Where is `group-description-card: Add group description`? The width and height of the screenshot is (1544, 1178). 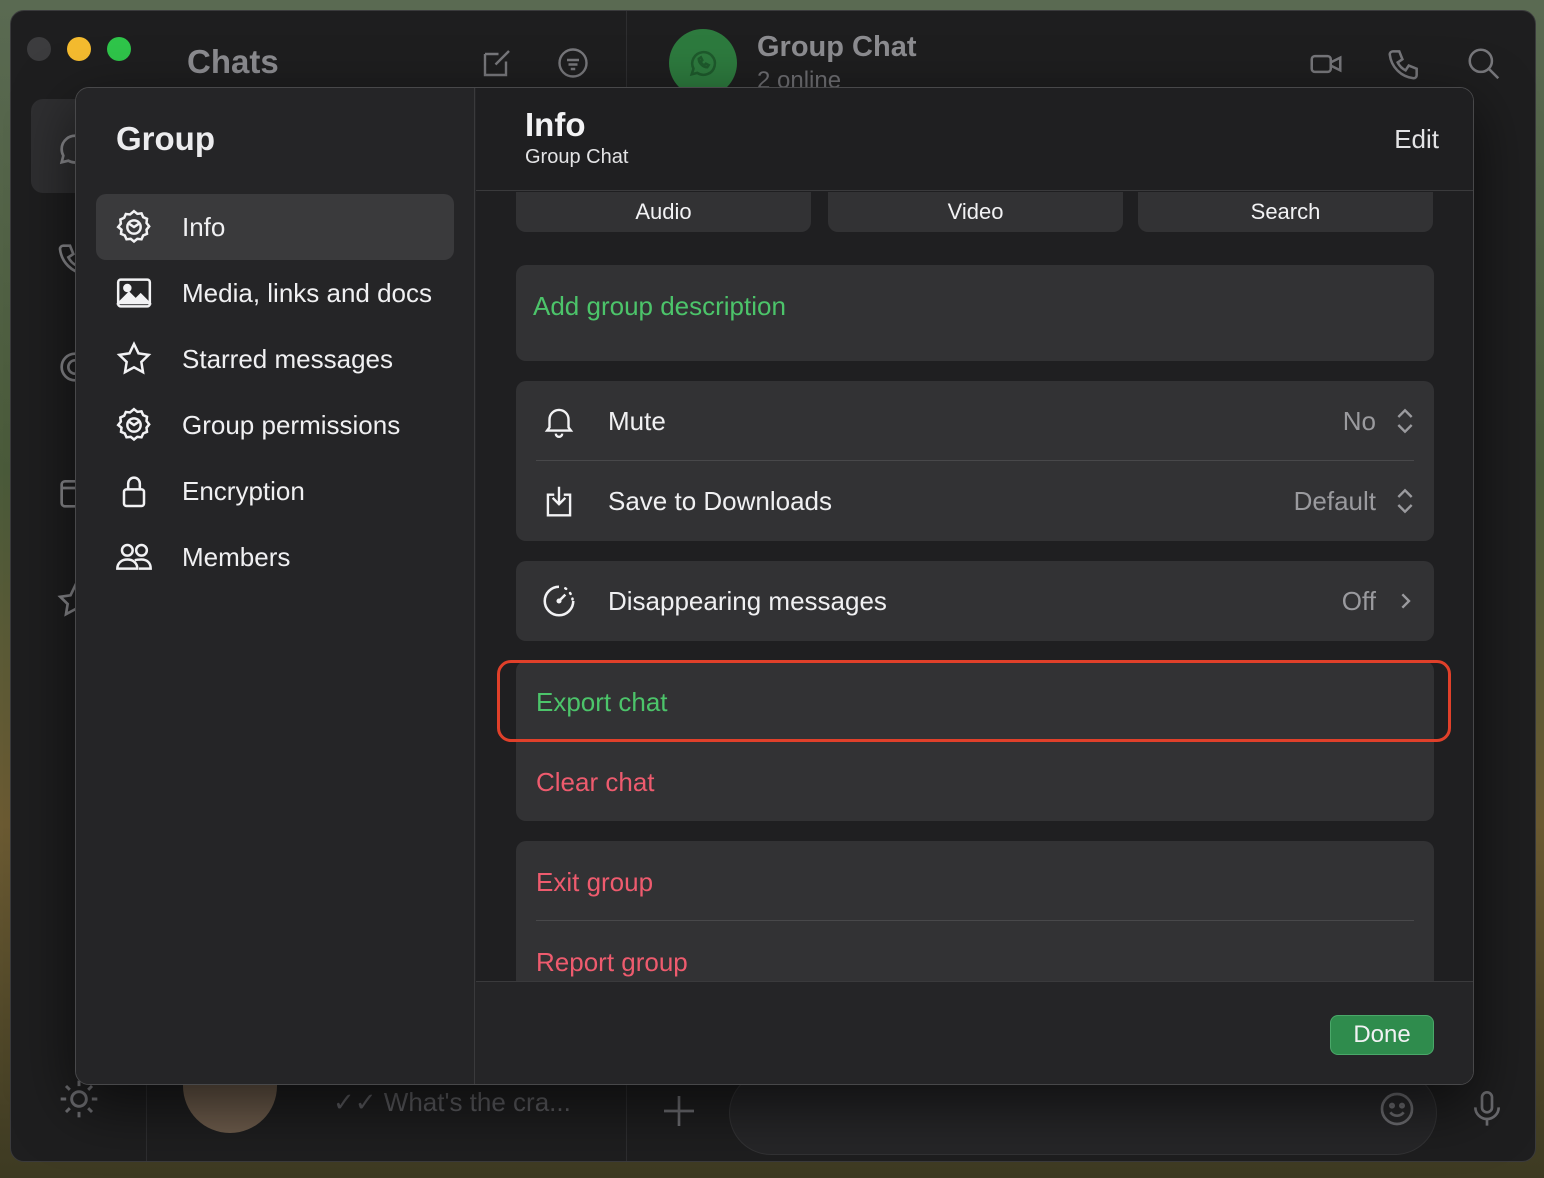 group-description-card: Add group description is located at coordinates (975, 313).